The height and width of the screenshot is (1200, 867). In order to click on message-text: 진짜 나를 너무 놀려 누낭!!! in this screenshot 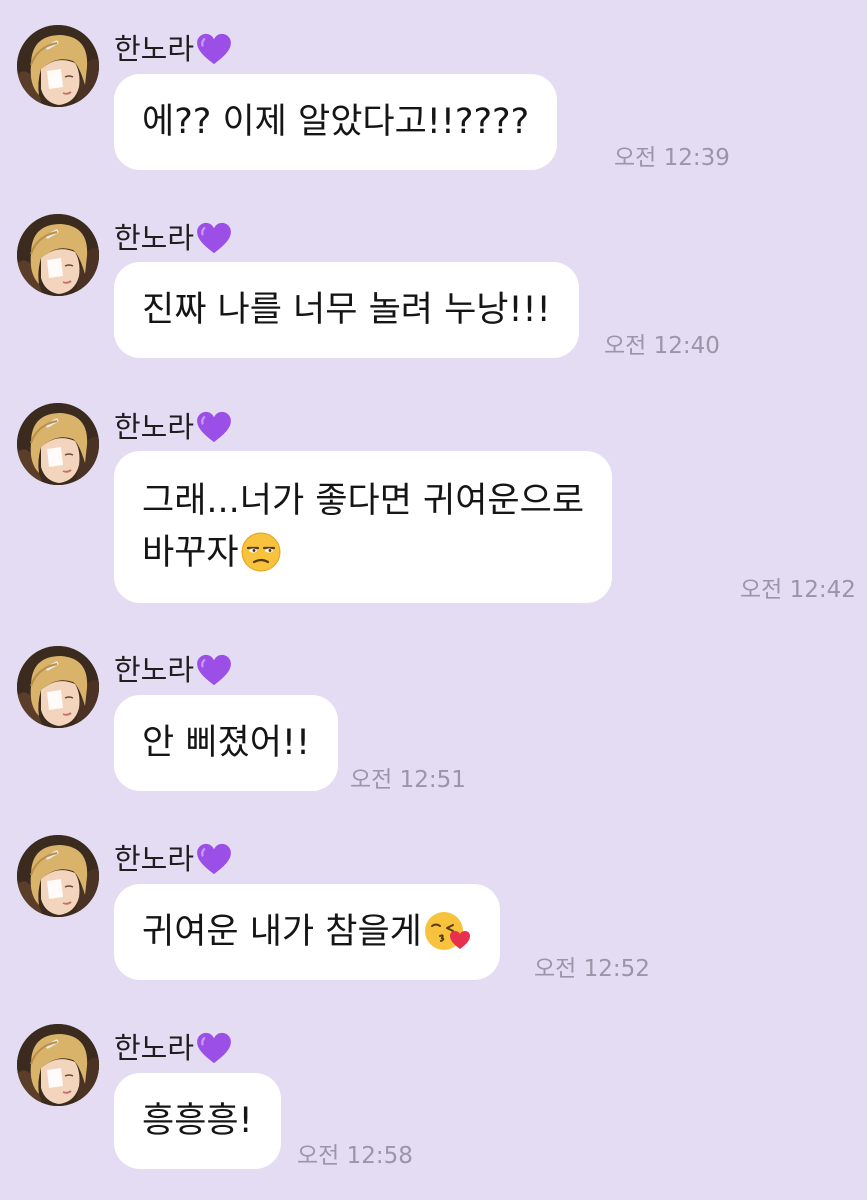, I will do `click(346, 310)`.